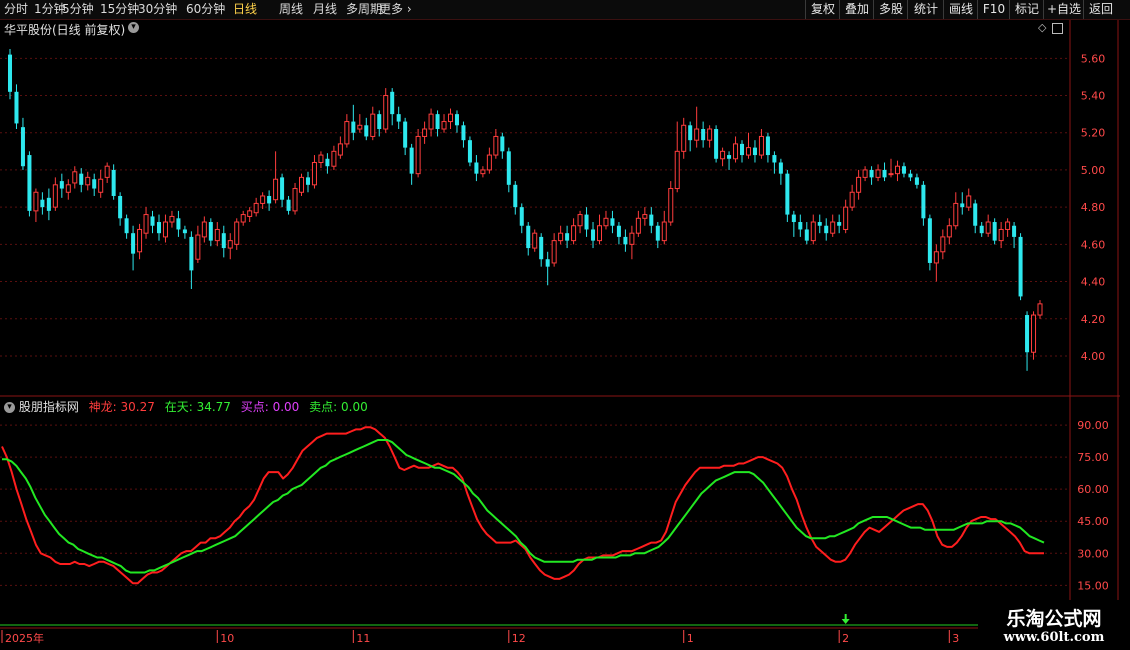 The height and width of the screenshot is (650, 1130). What do you see at coordinates (890, 9) in the screenshot?
I see `toolbar-action-2: 多股` at bounding box center [890, 9].